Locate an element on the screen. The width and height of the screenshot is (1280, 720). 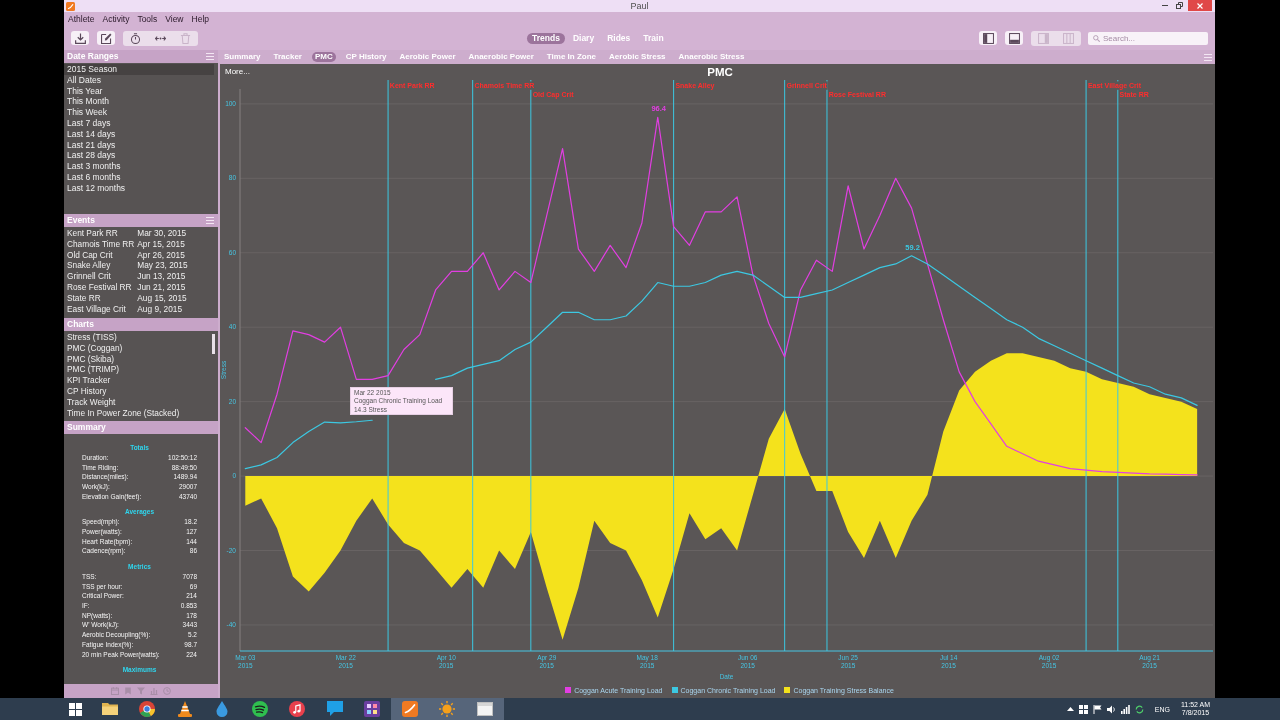
event-name: Old Cap Crit is located at coordinates (101, 255).